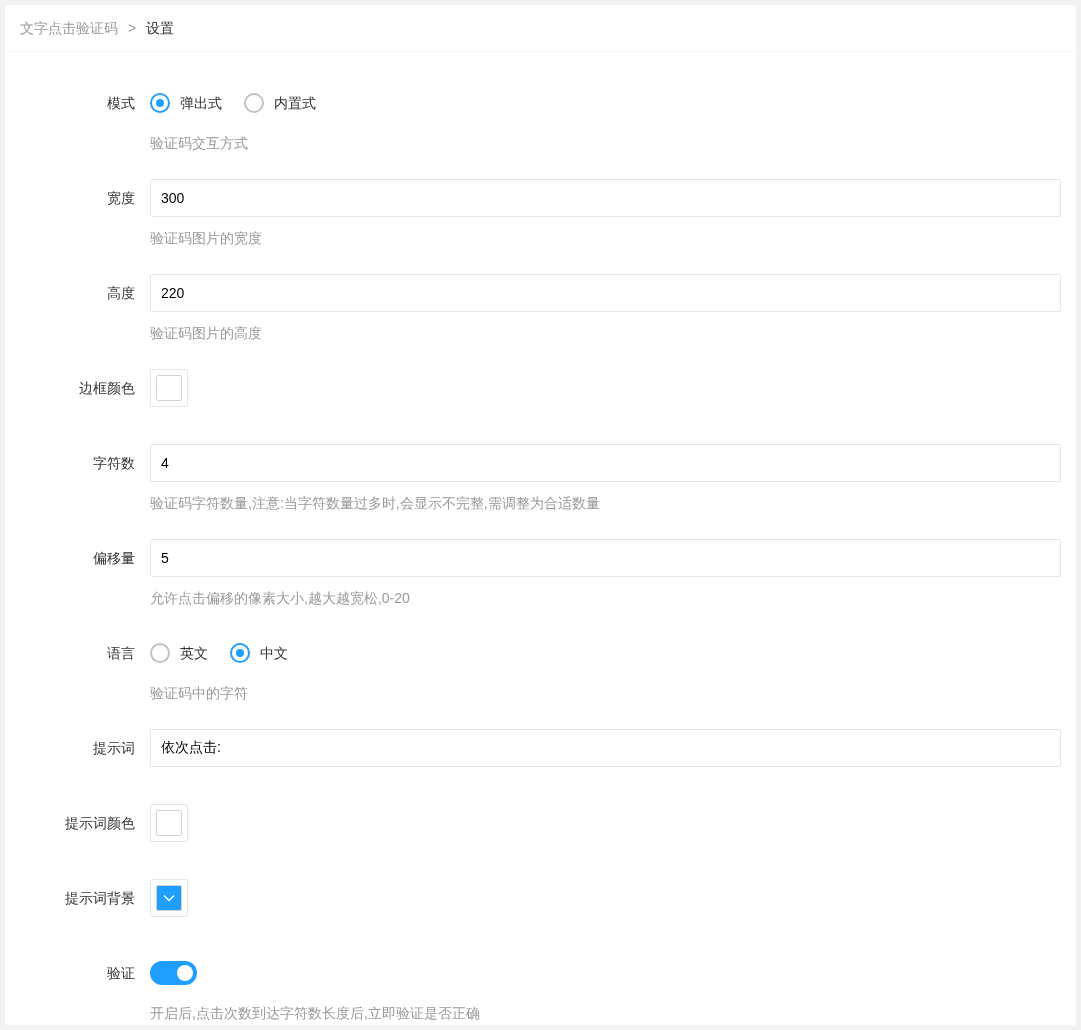  Describe the element at coordinates (121, 198) in the screenshot. I see `field-label: 宽度` at that location.